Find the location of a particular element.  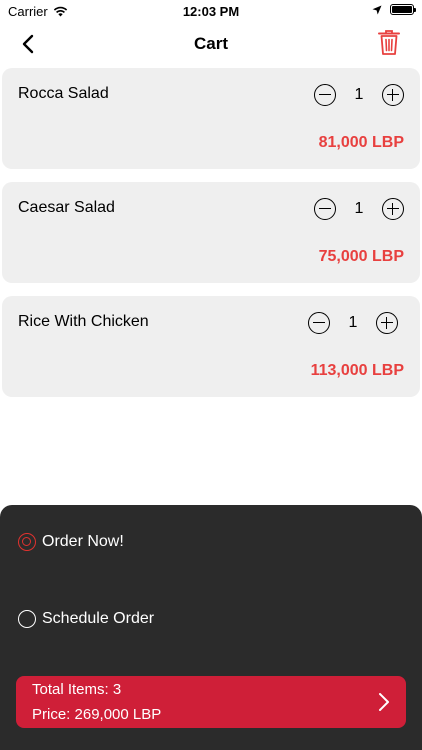

clear-cart-button is located at coordinates (390, 44).